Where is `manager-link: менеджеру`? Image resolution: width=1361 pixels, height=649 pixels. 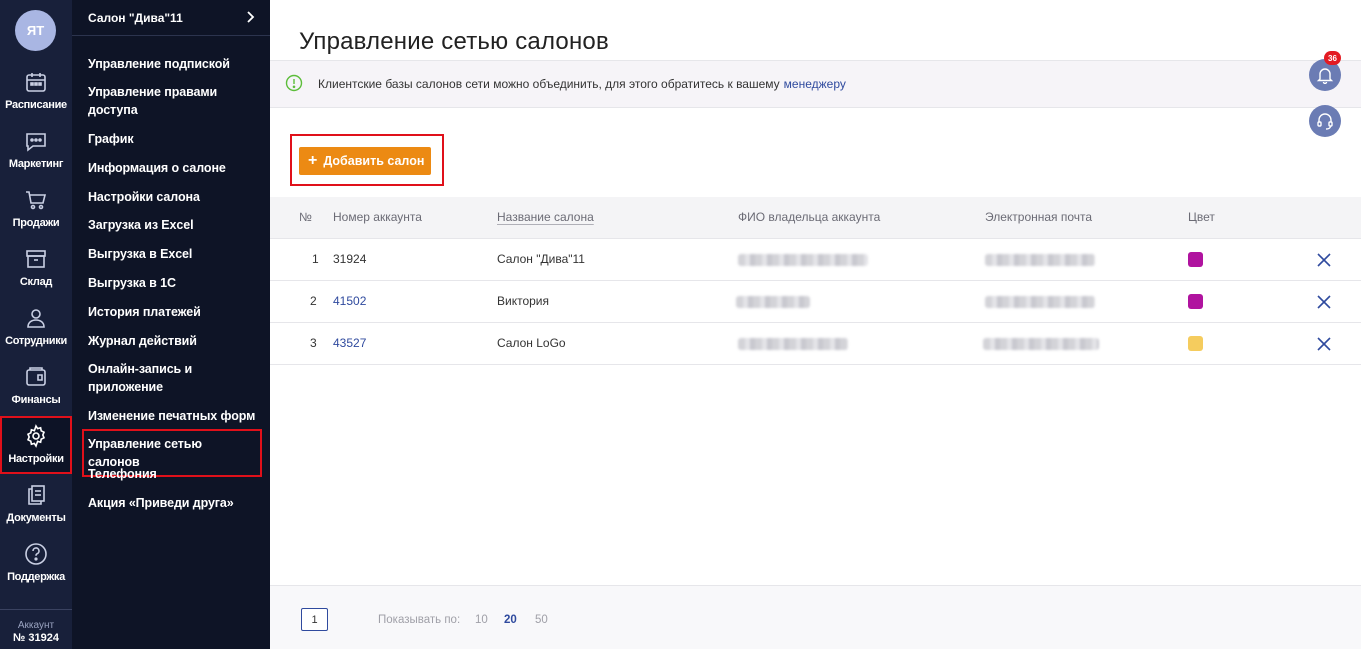 manager-link: менеджеру is located at coordinates (815, 84).